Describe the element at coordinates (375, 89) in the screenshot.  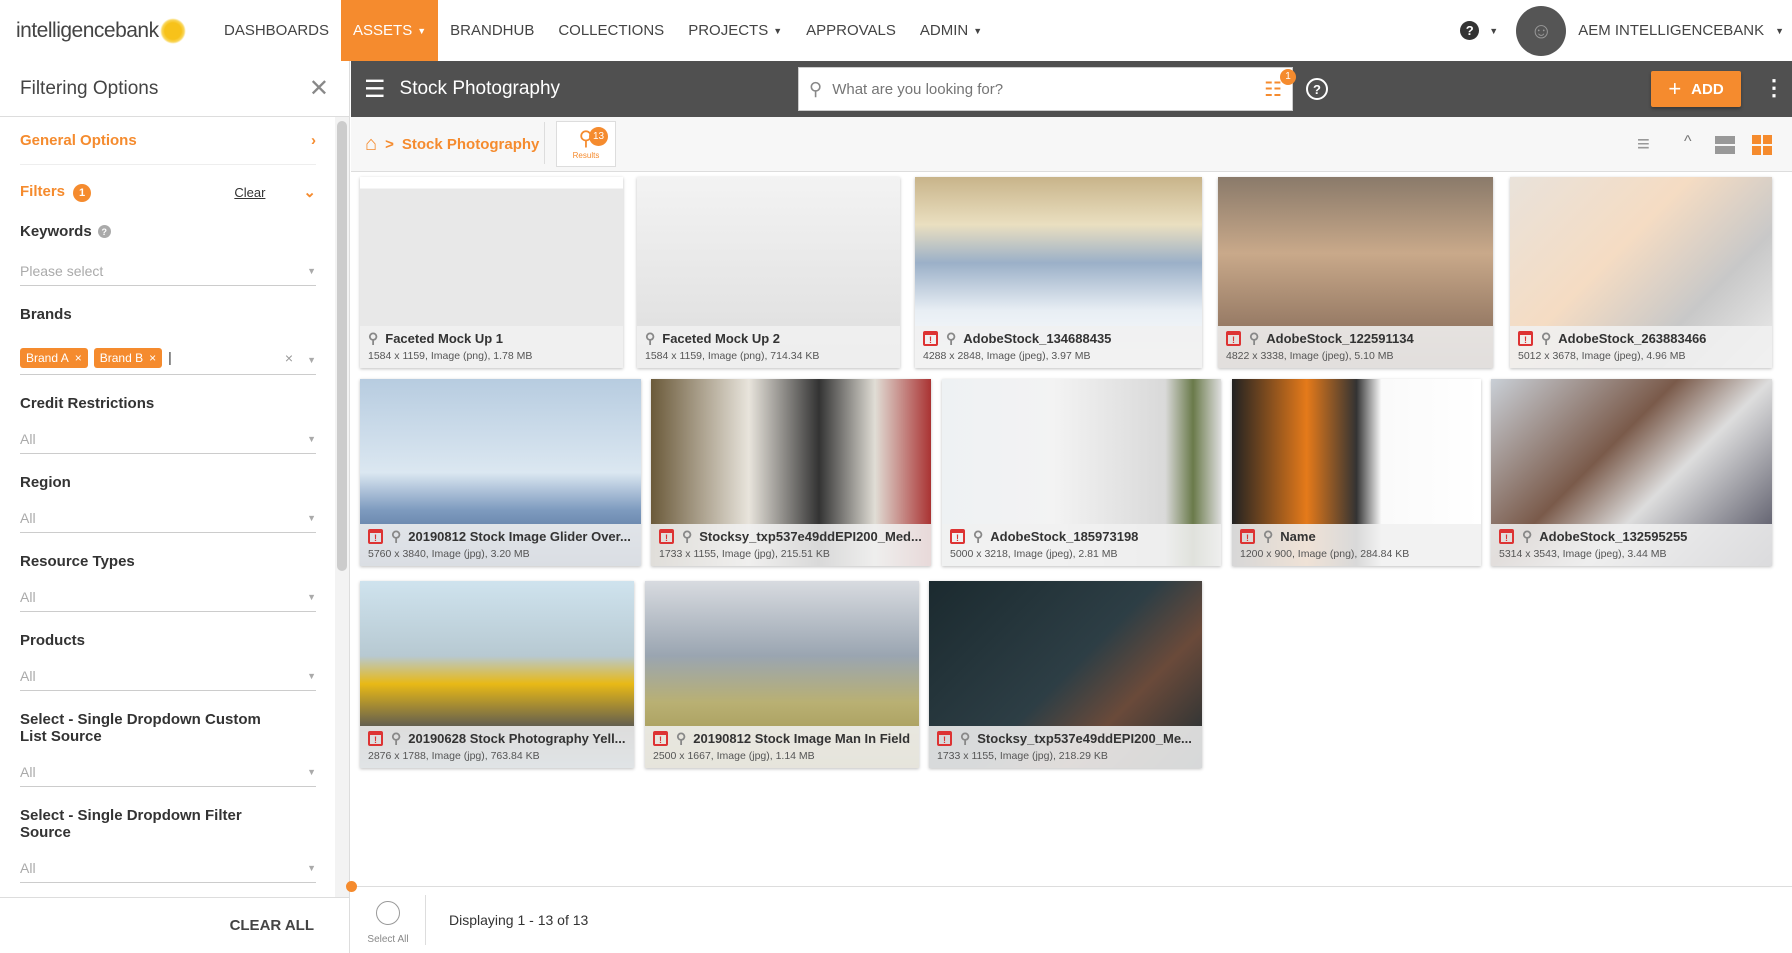
I see `menu-icon: ☰` at that location.